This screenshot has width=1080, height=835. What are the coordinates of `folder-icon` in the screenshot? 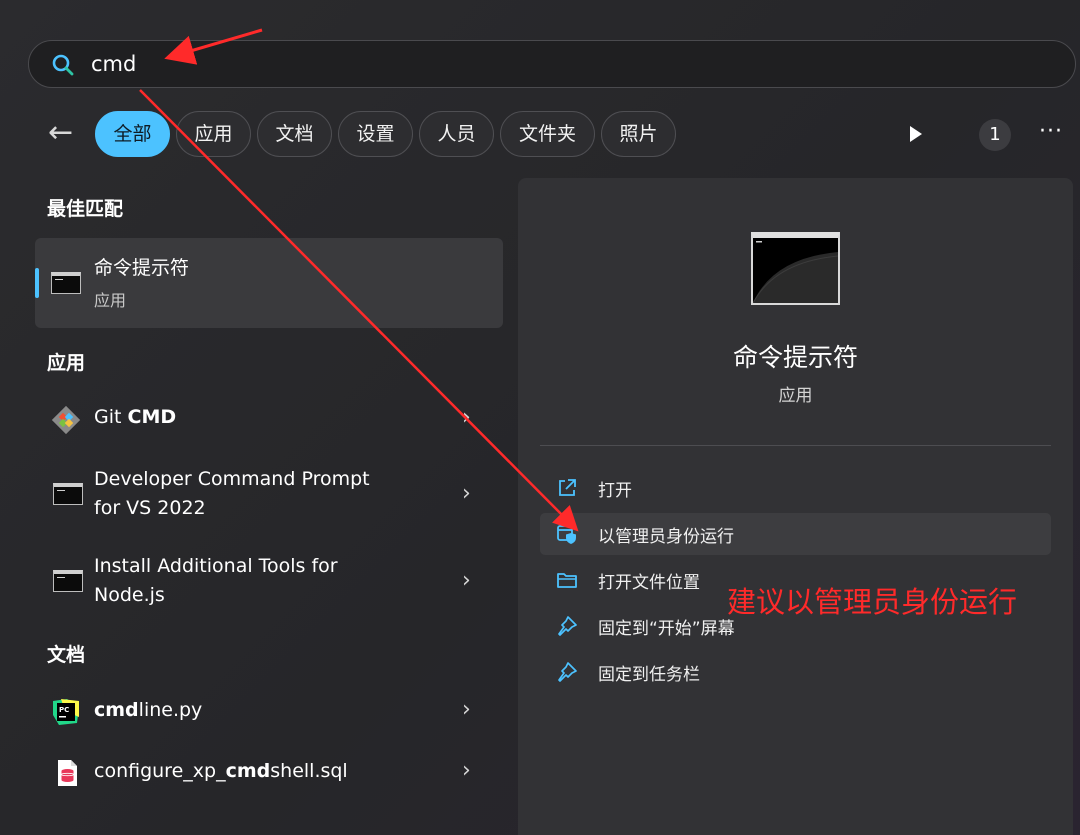 It's located at (567, 580).